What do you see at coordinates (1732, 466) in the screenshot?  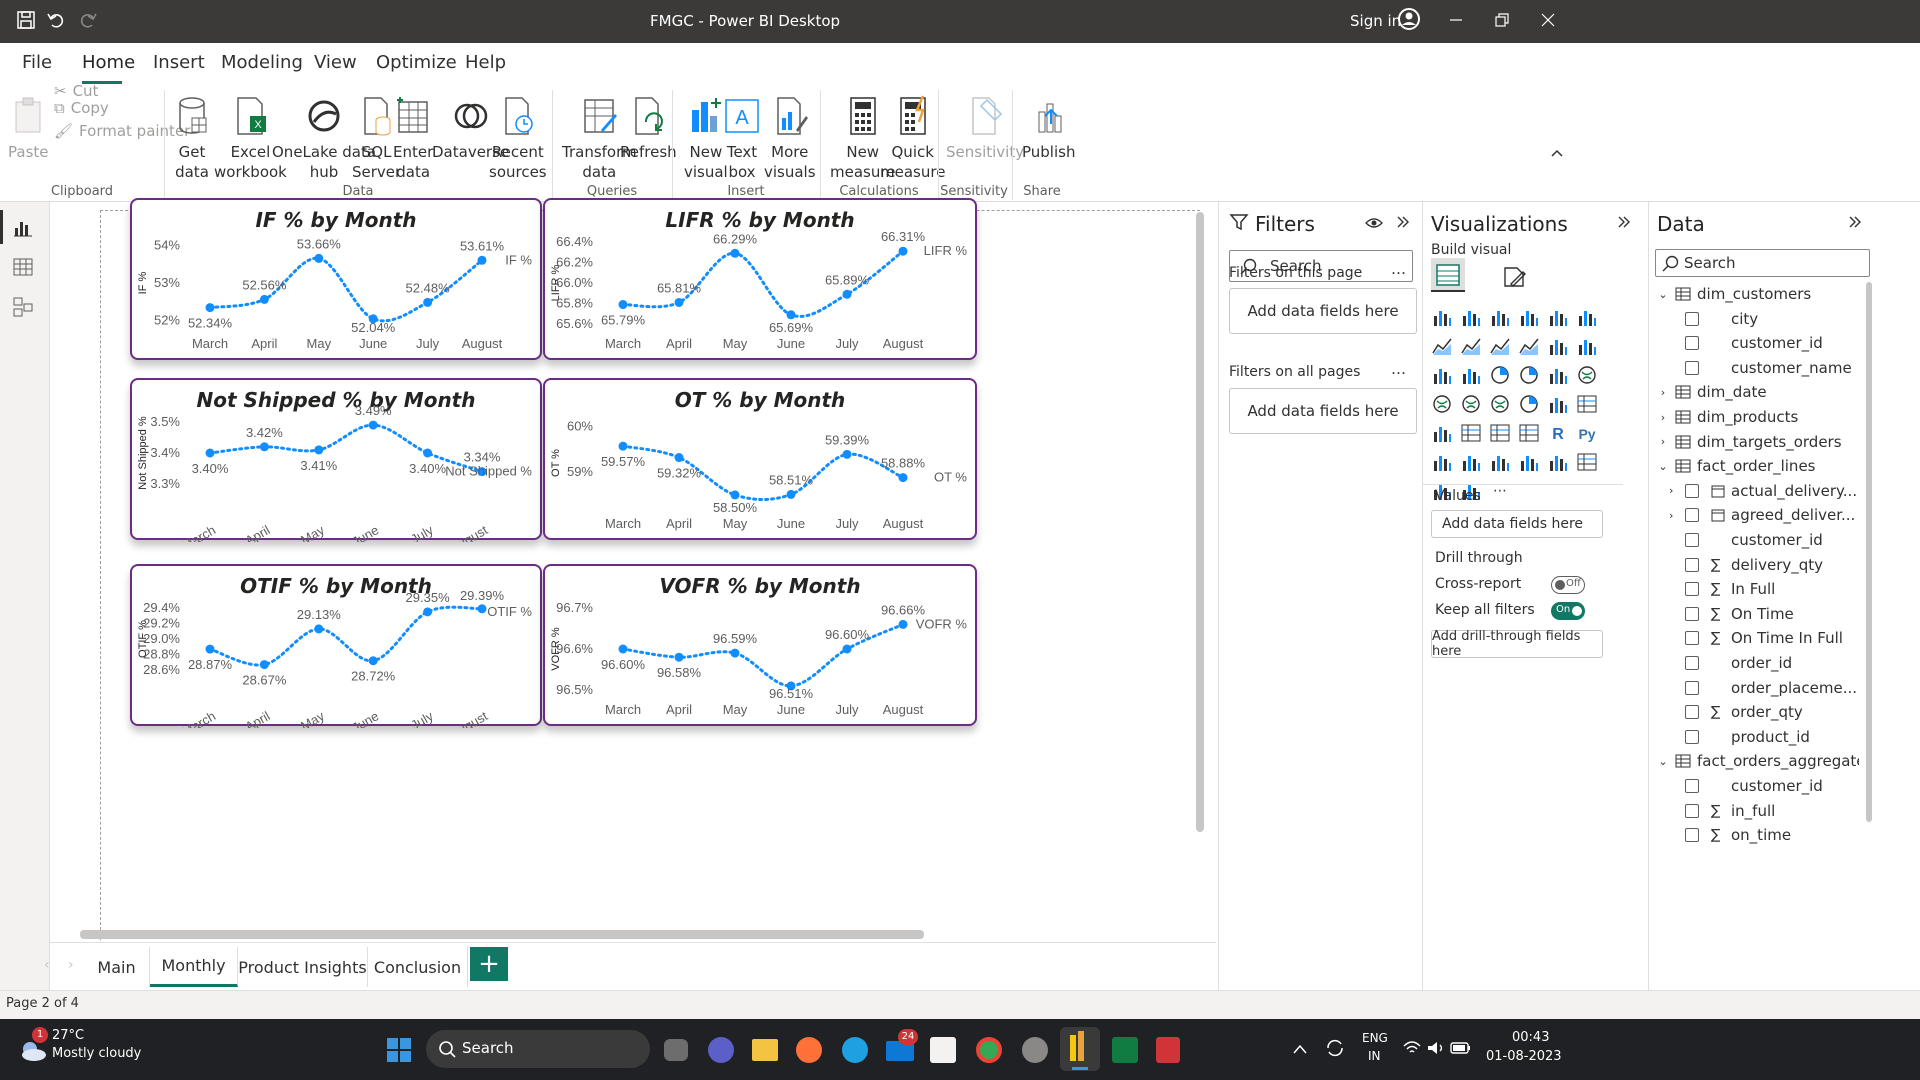 I see `table-node: ⌄ fact_order_lines` at bounding box center [1732, 466].